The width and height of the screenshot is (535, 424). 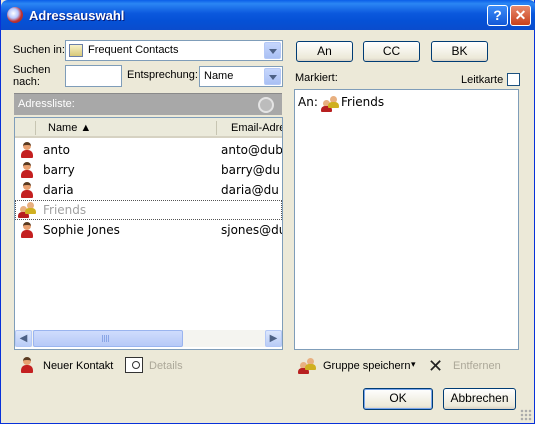 What do you see at coordinates (219, 76) in the screenshot?
I see `match-value: Name` at bounding box center [219, 76].